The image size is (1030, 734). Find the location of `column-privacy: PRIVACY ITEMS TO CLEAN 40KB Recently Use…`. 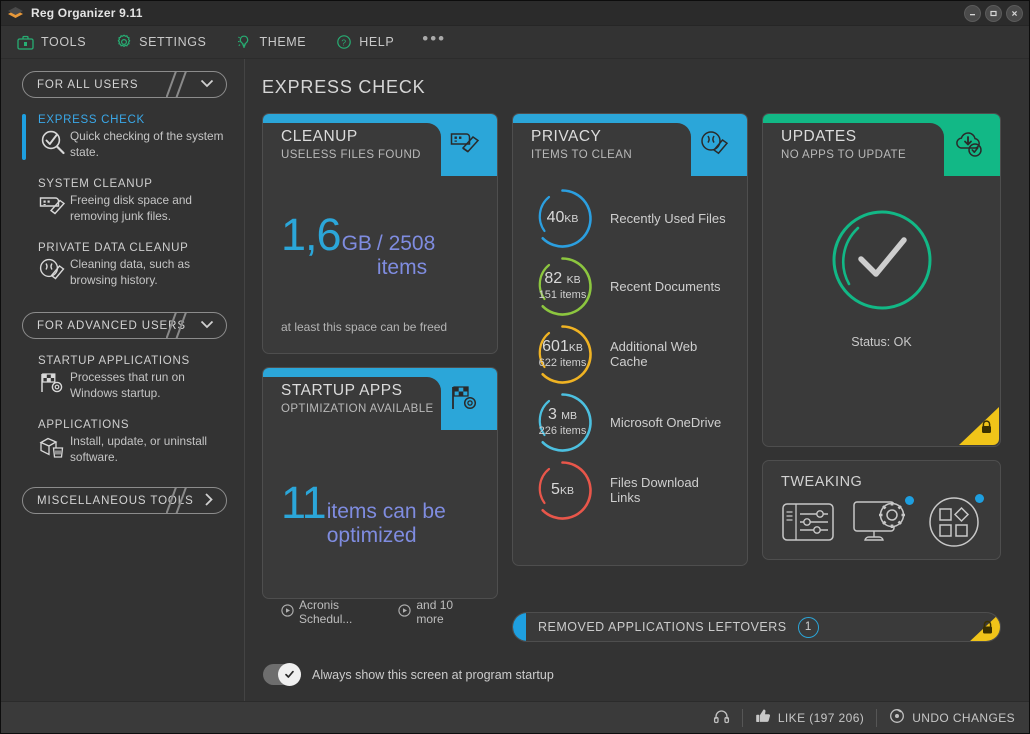

column-privacy: PRIVACY ITEMS TO CLEAN 40KB Recently Use… is located at coordinates (630, 339).